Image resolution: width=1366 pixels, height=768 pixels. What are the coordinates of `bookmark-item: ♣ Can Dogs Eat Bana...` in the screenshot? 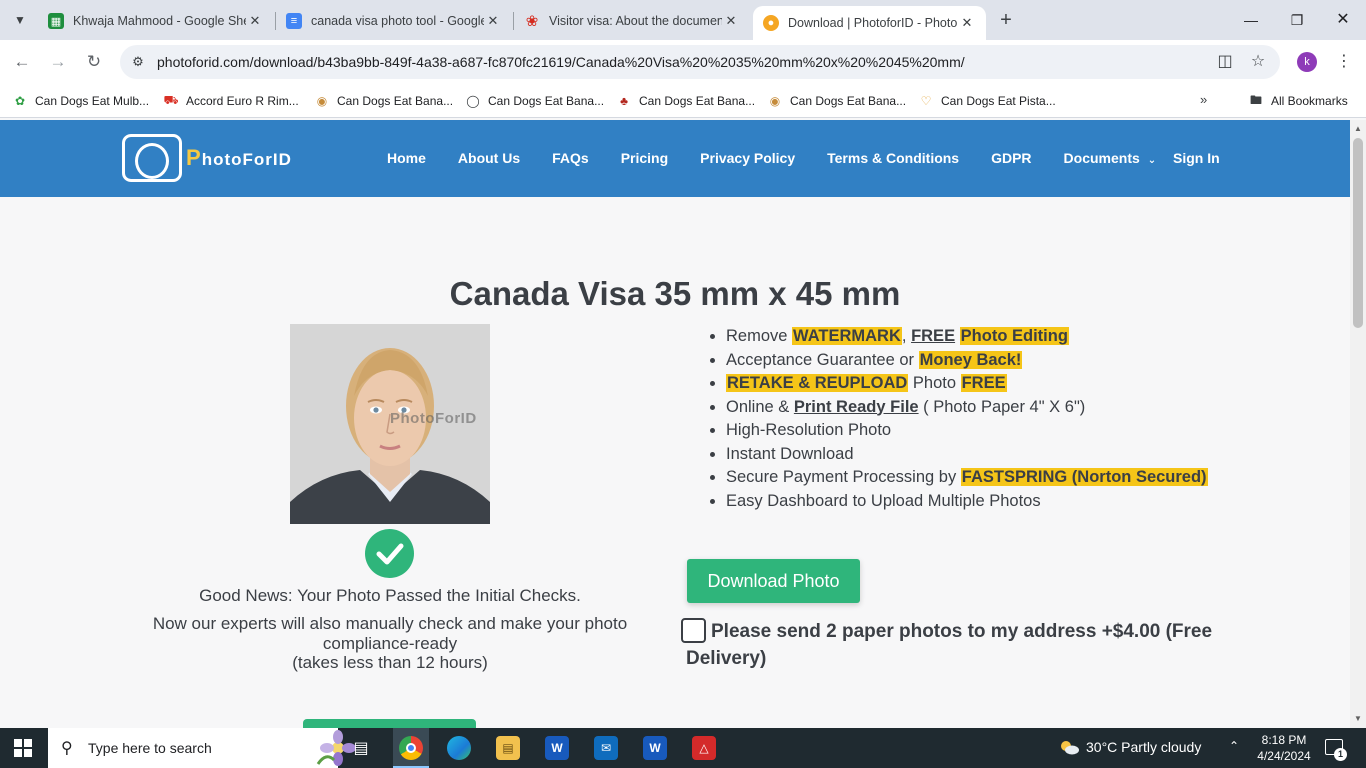 It's located at (685, 101).